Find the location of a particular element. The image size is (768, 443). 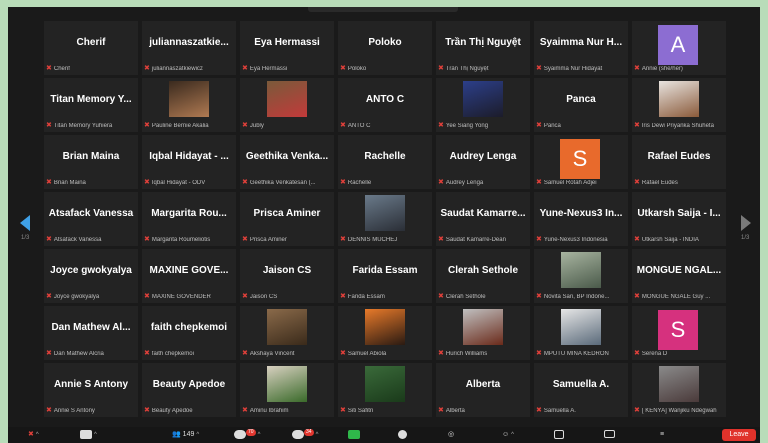

participant-tile: ✖ Iris Dewi Priyanka Shuheta is located at coordinates (679, 105).